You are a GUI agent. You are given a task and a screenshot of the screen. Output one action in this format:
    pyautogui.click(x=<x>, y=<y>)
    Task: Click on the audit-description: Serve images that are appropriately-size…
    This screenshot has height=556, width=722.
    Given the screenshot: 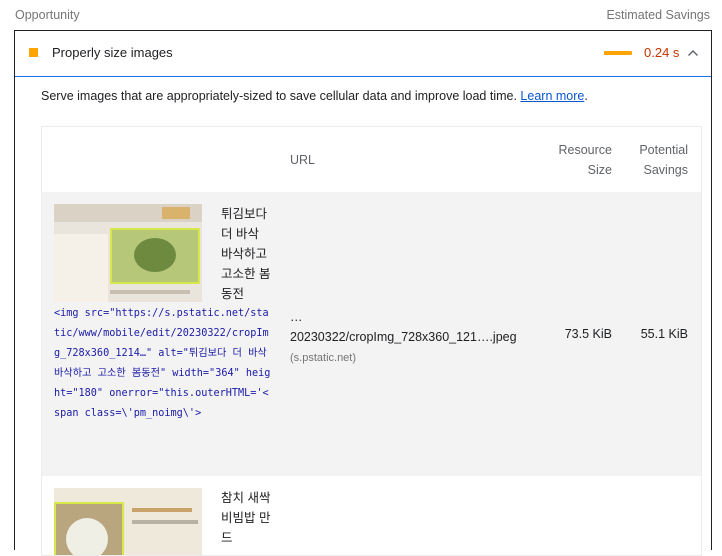 What is the action you would take?
    pyautogui.click(x=314, y=96)
    